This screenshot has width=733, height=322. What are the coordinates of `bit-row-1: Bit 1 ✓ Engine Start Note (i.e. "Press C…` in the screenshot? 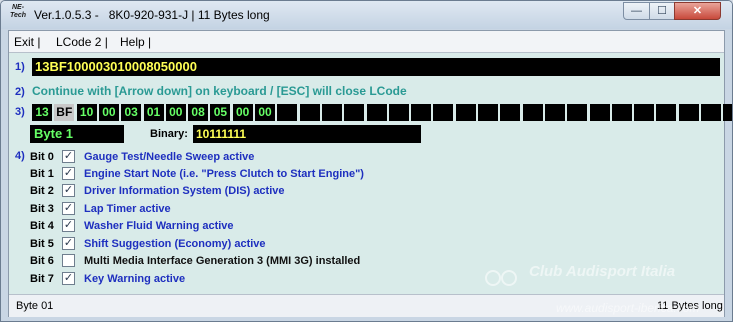 It's located at (366, 174).